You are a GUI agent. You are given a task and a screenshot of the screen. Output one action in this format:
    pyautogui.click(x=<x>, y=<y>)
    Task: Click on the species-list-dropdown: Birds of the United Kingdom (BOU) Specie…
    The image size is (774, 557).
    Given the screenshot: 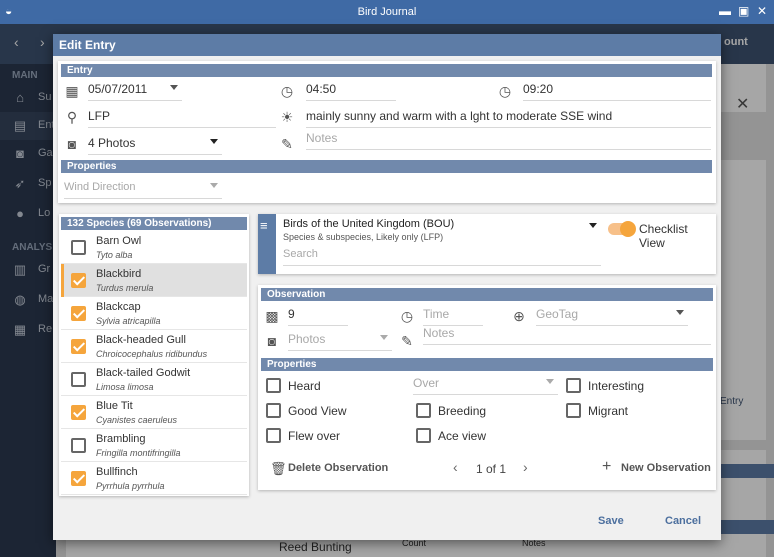 What is the action you would take?
    pyautogui.click(x=442, y=230)
    